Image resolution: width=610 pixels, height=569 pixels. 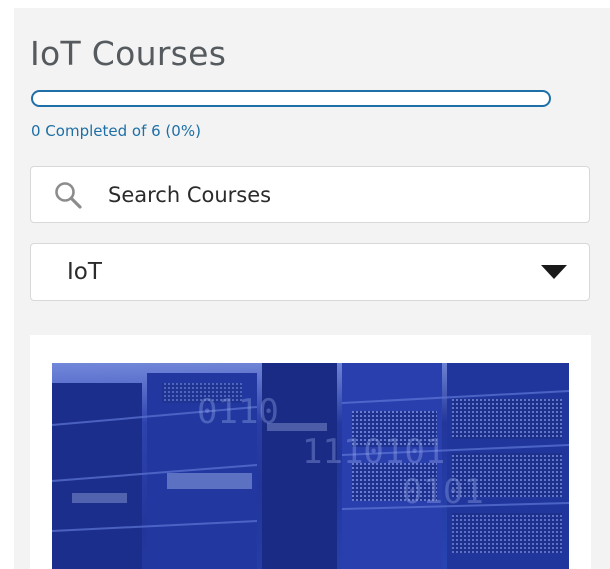 I want to click on dropdown-selected-value: IoT, so click(x=84, y=272).